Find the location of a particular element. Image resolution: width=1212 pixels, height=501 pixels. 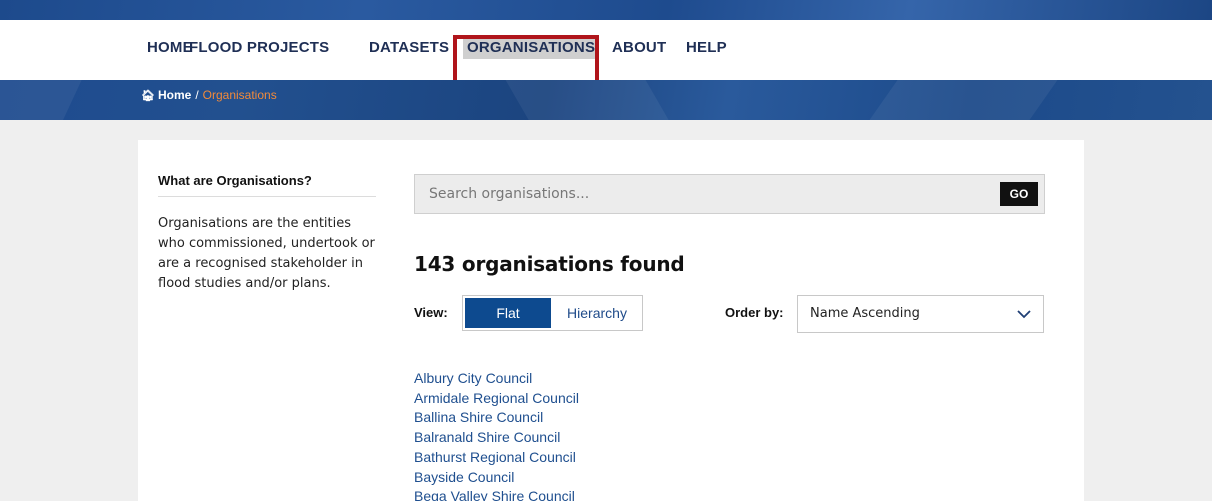

breadcrumb-current: Organisations is located at coordinates (239, 95).